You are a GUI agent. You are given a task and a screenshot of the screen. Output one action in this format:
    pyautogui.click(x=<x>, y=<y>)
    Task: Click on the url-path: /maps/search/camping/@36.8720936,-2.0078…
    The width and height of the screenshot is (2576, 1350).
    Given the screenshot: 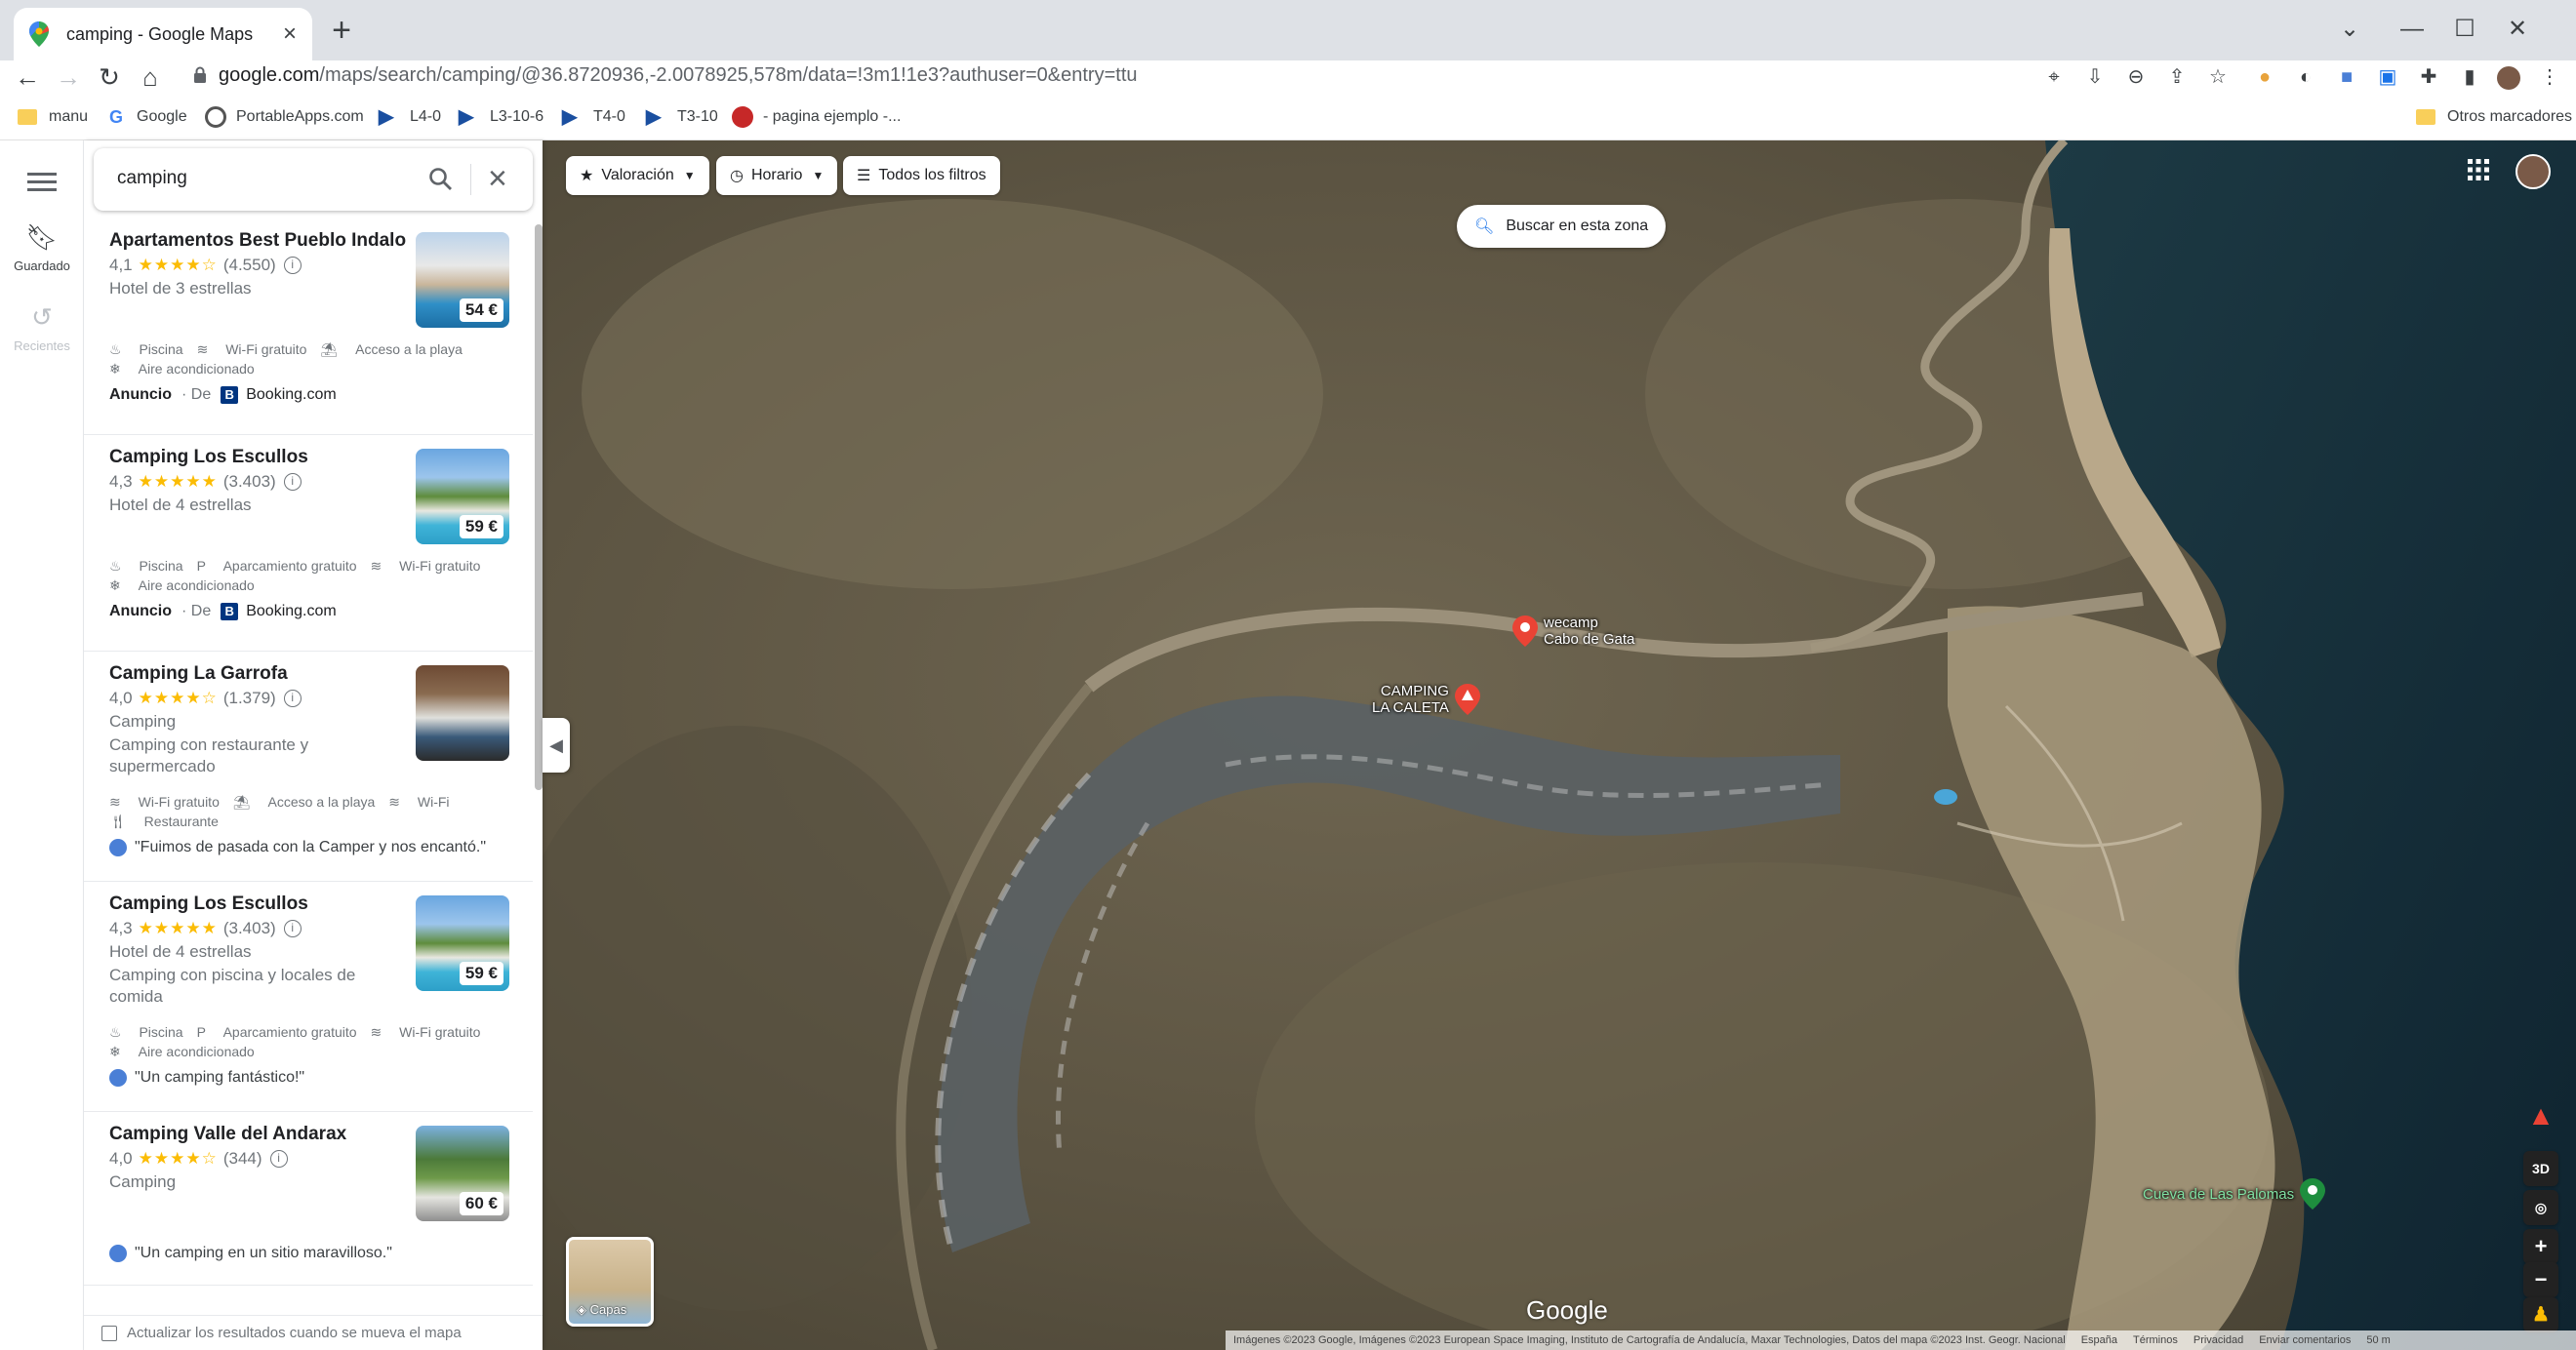 What is the action you would take?
    pyautogui.click(x=728, y=75)
    